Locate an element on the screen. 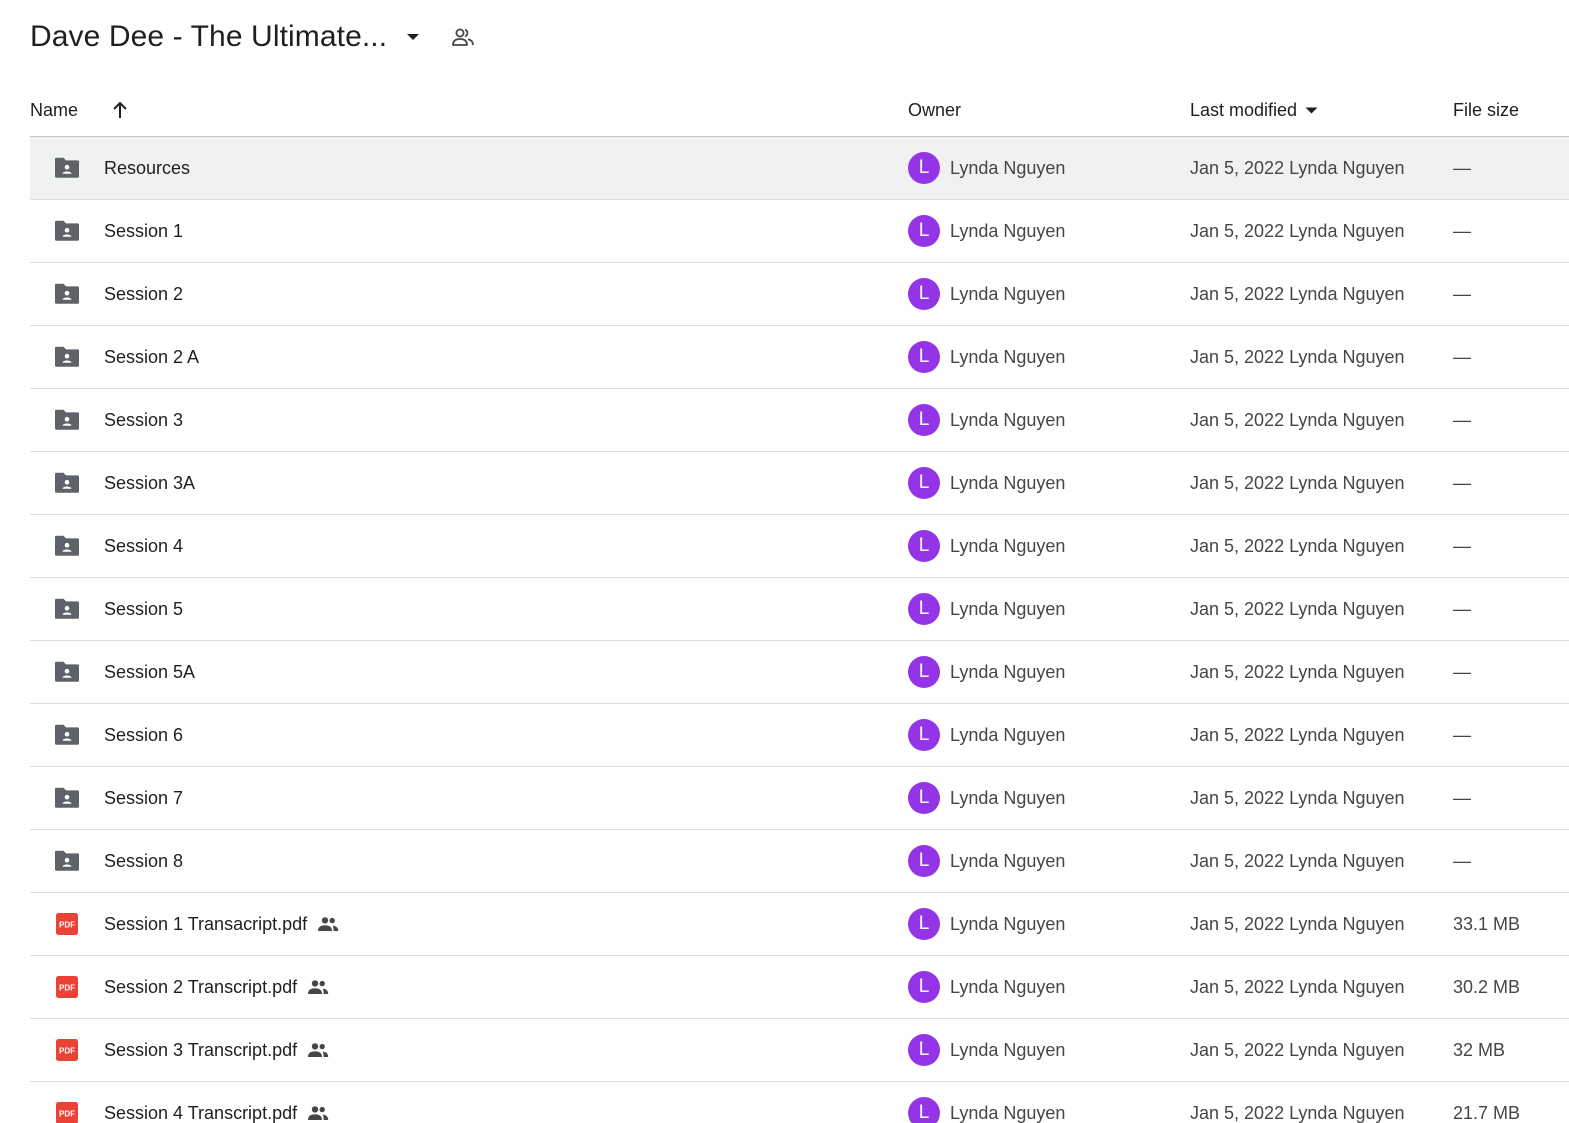  file-name: Session 3 is located at coordinates (144, 419).